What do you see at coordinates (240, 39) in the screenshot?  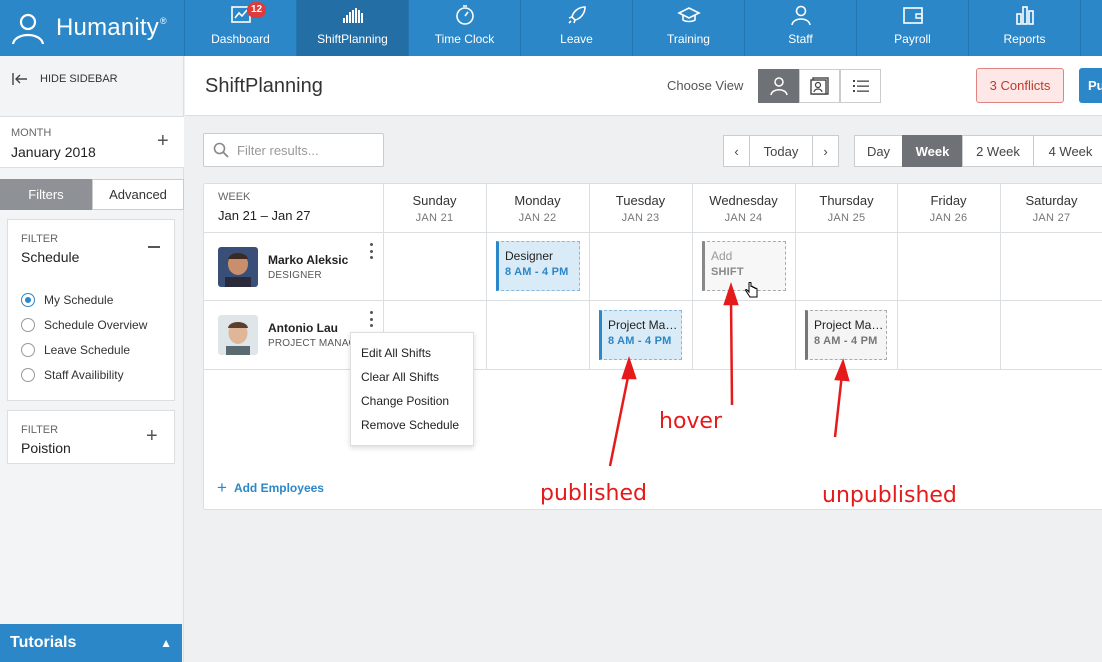 I see `nav-label: Dashboard` at bounding box center [240, 39].